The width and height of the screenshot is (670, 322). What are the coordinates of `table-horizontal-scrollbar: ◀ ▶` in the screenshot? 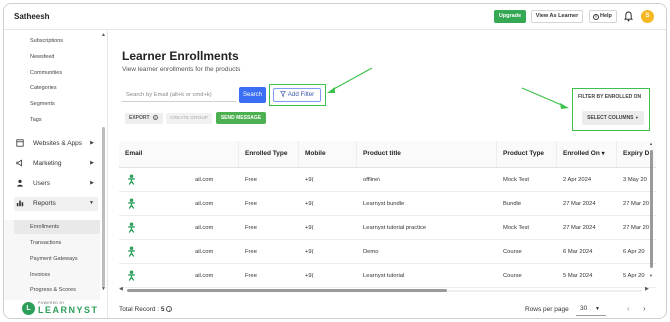 It's located at (384, 290).